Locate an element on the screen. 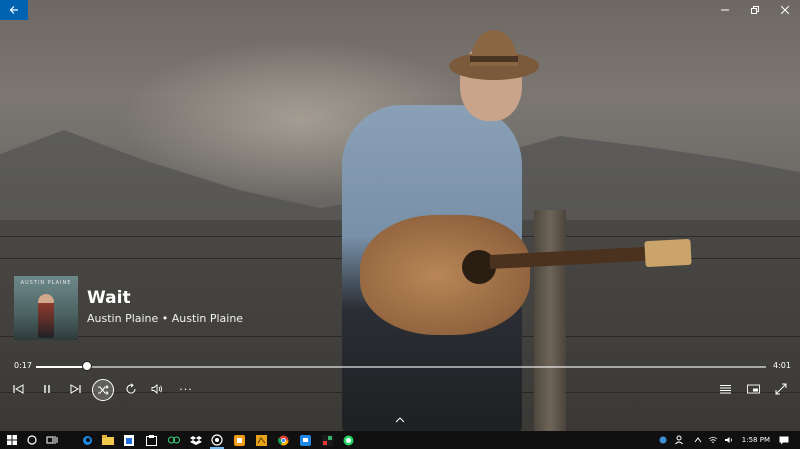  tray-app-icon is located at coordinates (663, 440).